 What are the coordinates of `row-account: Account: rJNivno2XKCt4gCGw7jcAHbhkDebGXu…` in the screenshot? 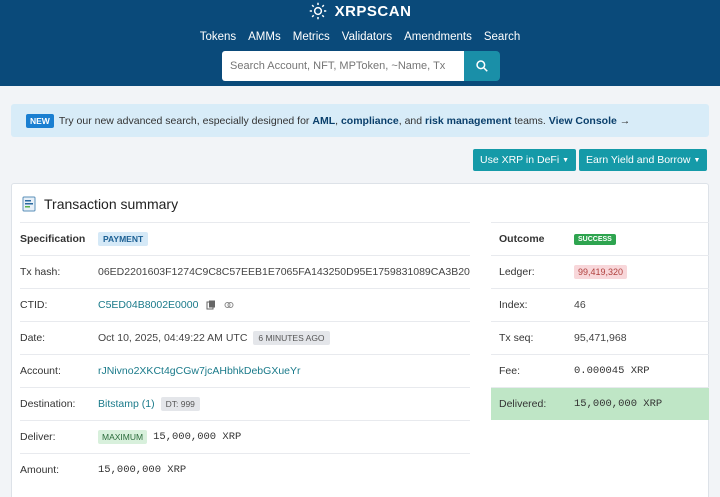 It's located at (245, 370).